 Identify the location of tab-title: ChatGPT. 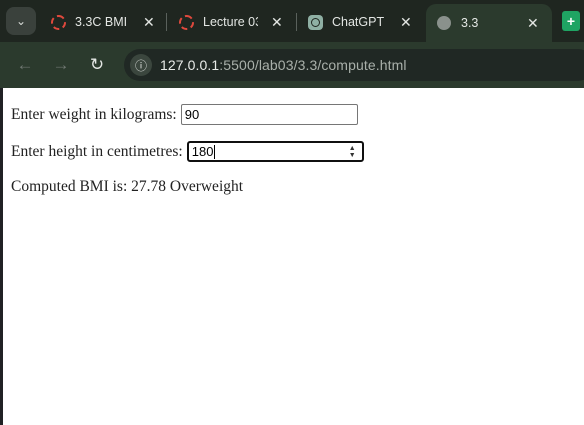
(358, 22).